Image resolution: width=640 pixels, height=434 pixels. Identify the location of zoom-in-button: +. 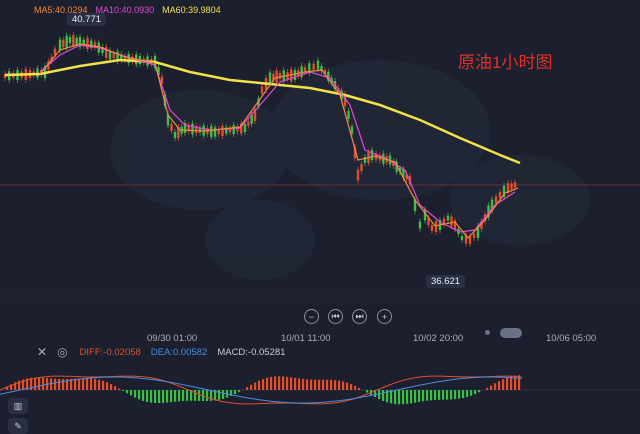
(384, 316).